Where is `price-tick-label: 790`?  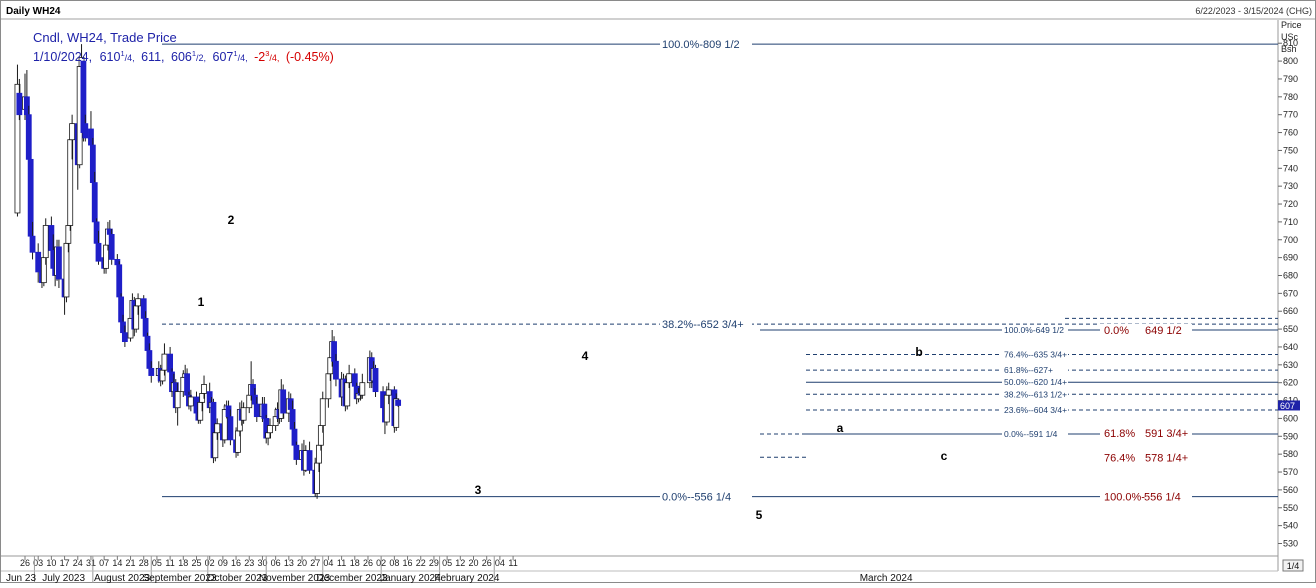 price-tick-label: 790 is located at coordinates (1290, 79).